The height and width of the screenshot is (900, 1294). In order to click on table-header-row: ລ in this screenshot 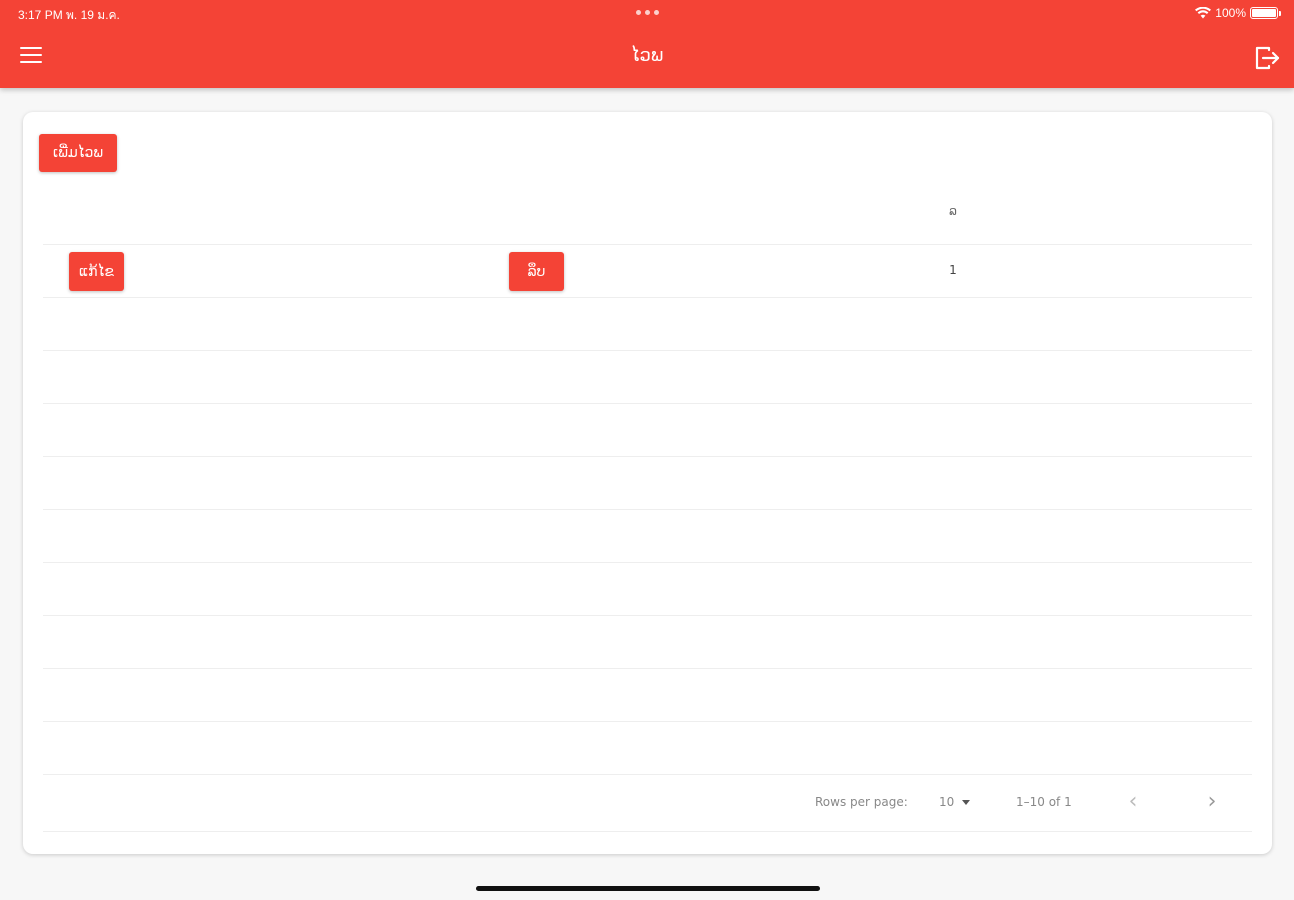, I will do `click(647, 216)`.